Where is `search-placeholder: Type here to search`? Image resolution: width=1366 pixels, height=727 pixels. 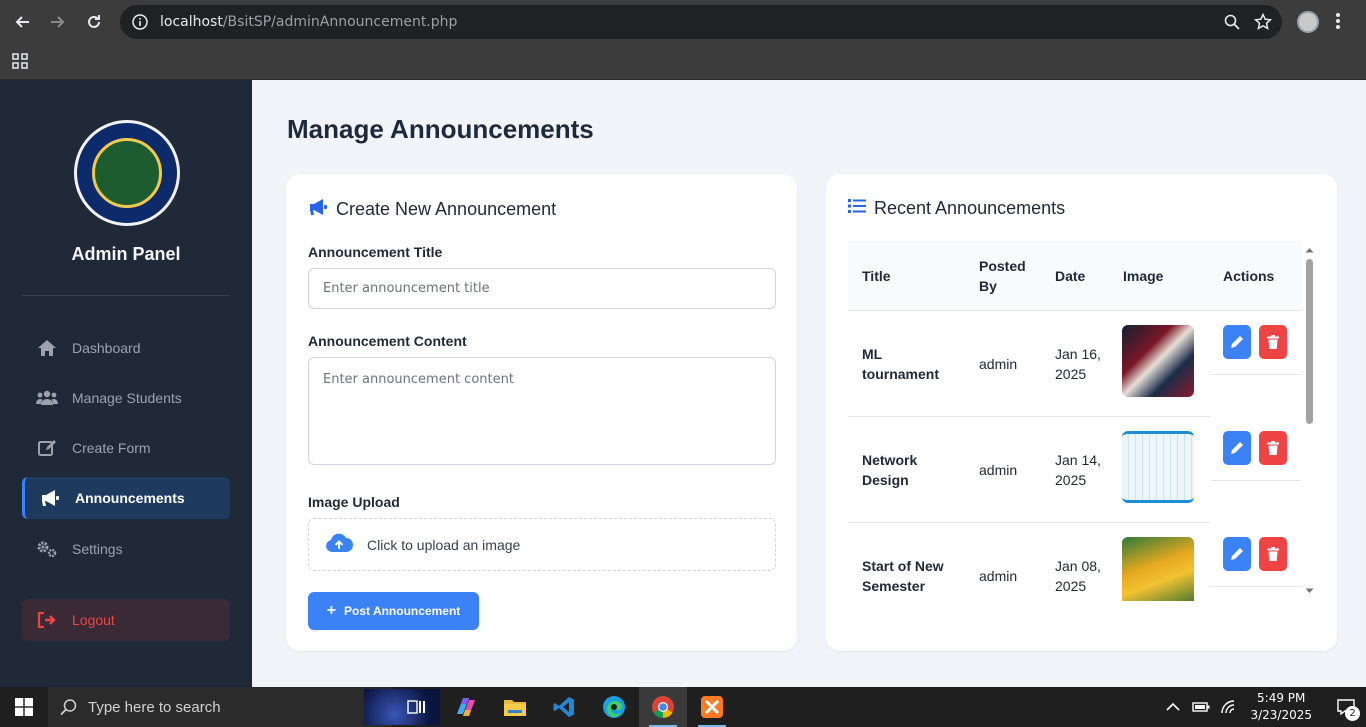 search-placeholder: Type here to search is located at coordinates (154, 707).